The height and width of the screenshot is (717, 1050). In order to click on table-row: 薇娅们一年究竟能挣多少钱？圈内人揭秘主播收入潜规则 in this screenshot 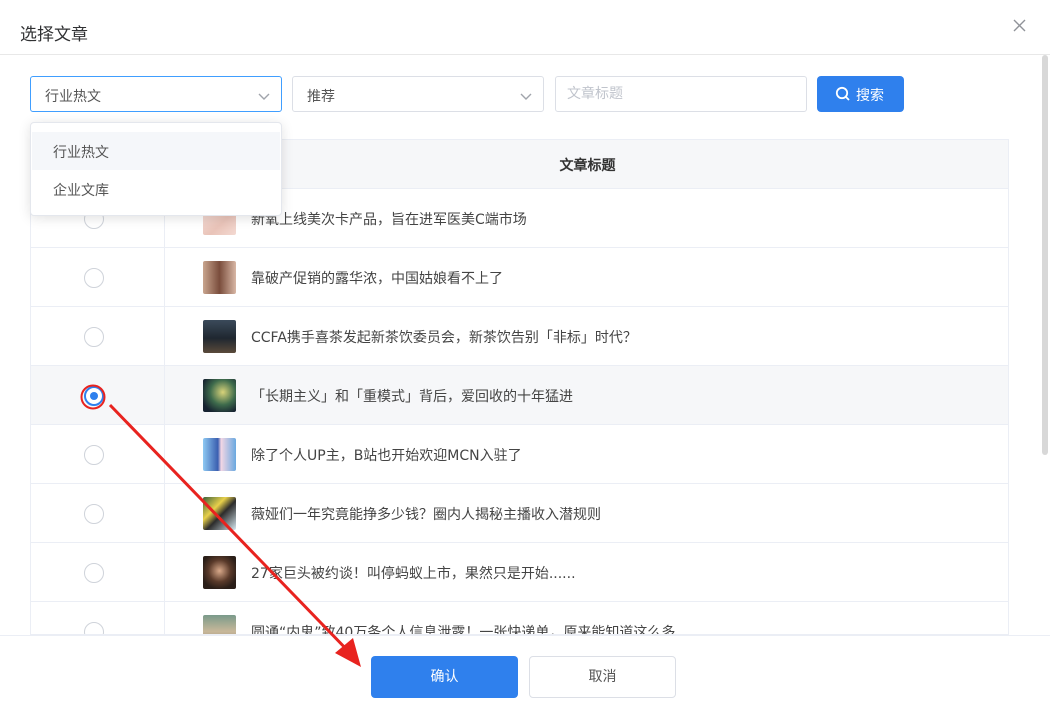, I will do `click(519, 513)`.